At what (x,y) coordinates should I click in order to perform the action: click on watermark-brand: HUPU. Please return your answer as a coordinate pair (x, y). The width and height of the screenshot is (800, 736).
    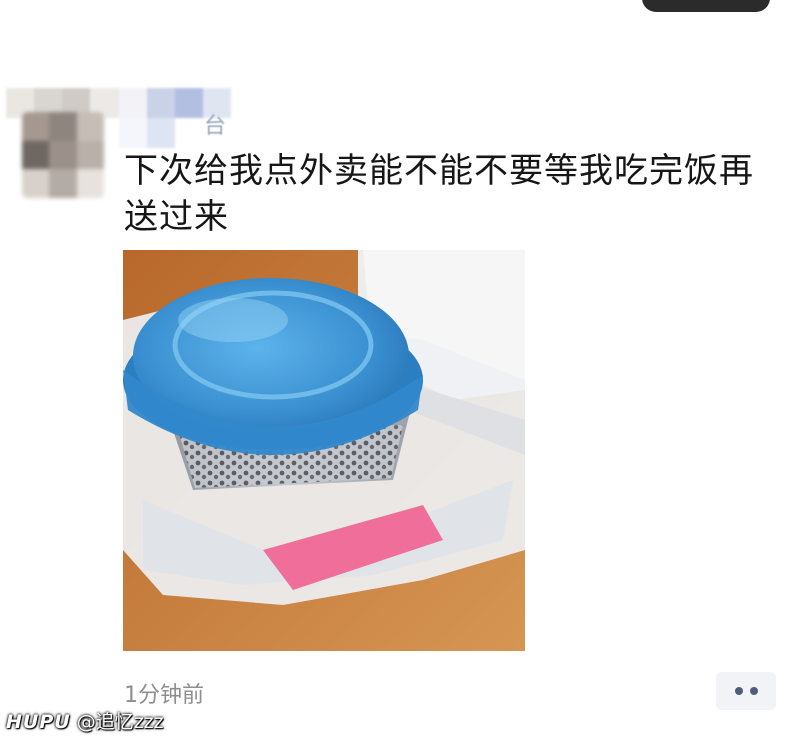
    Looking at the image, I should click on (38, 722).